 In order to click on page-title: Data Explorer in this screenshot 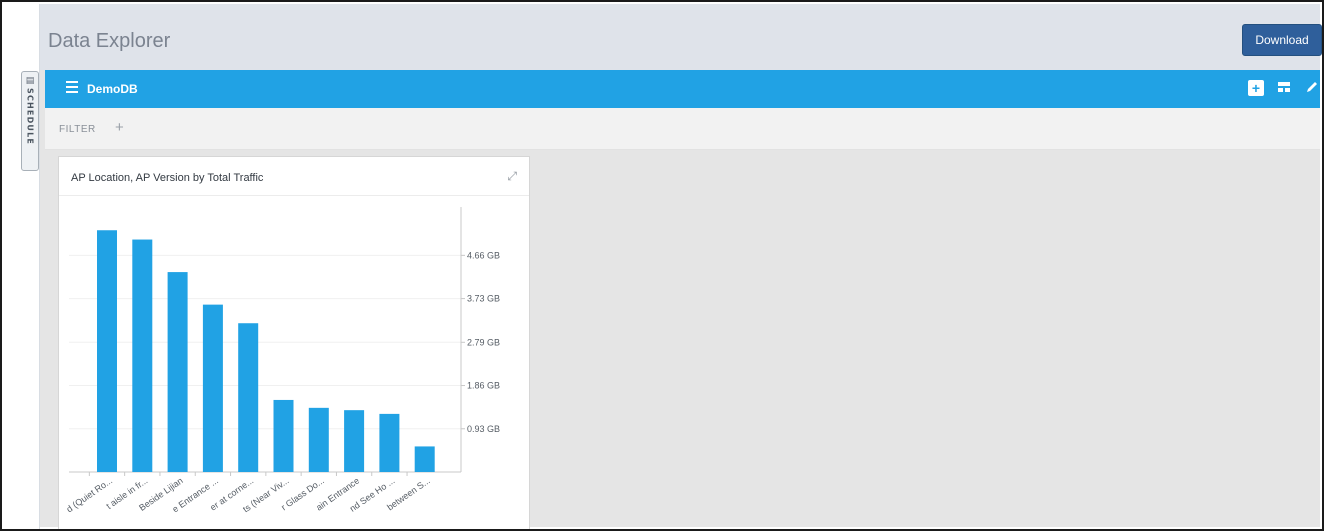, I will do `click(109, 41)`.